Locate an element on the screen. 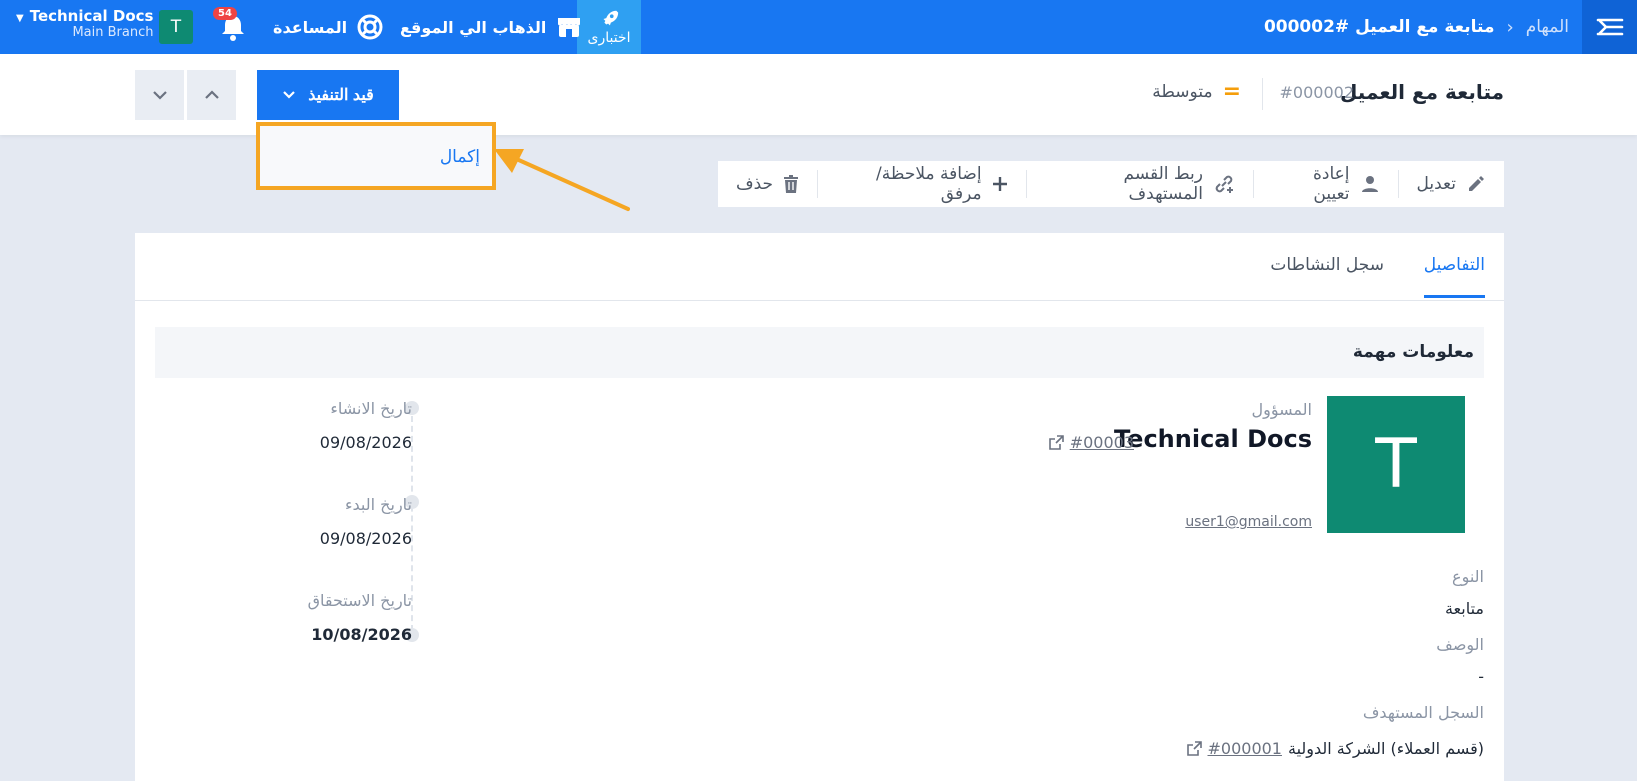  store-icon is located at coordinates (569, 27).